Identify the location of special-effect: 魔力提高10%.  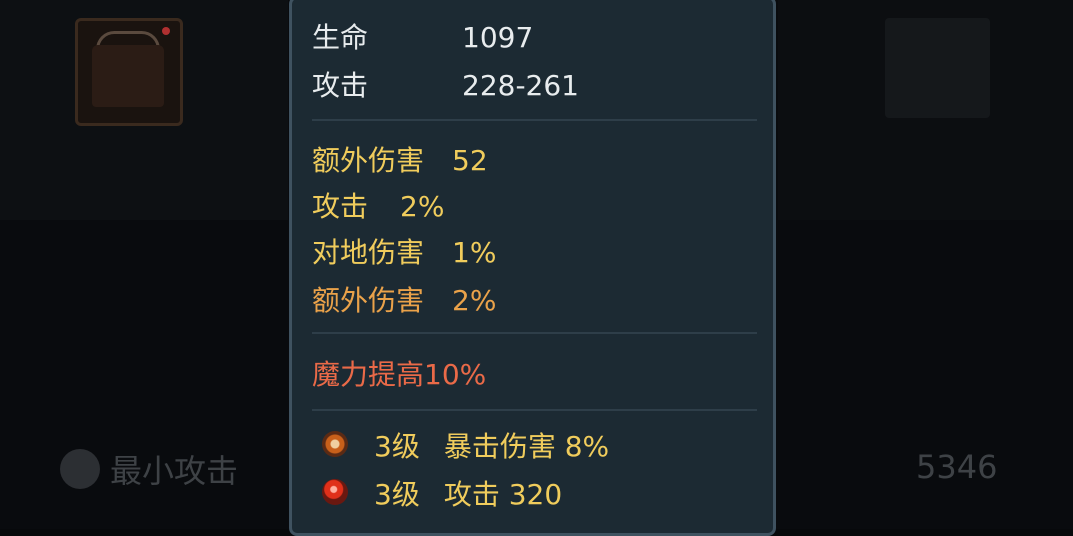
(399, 374).